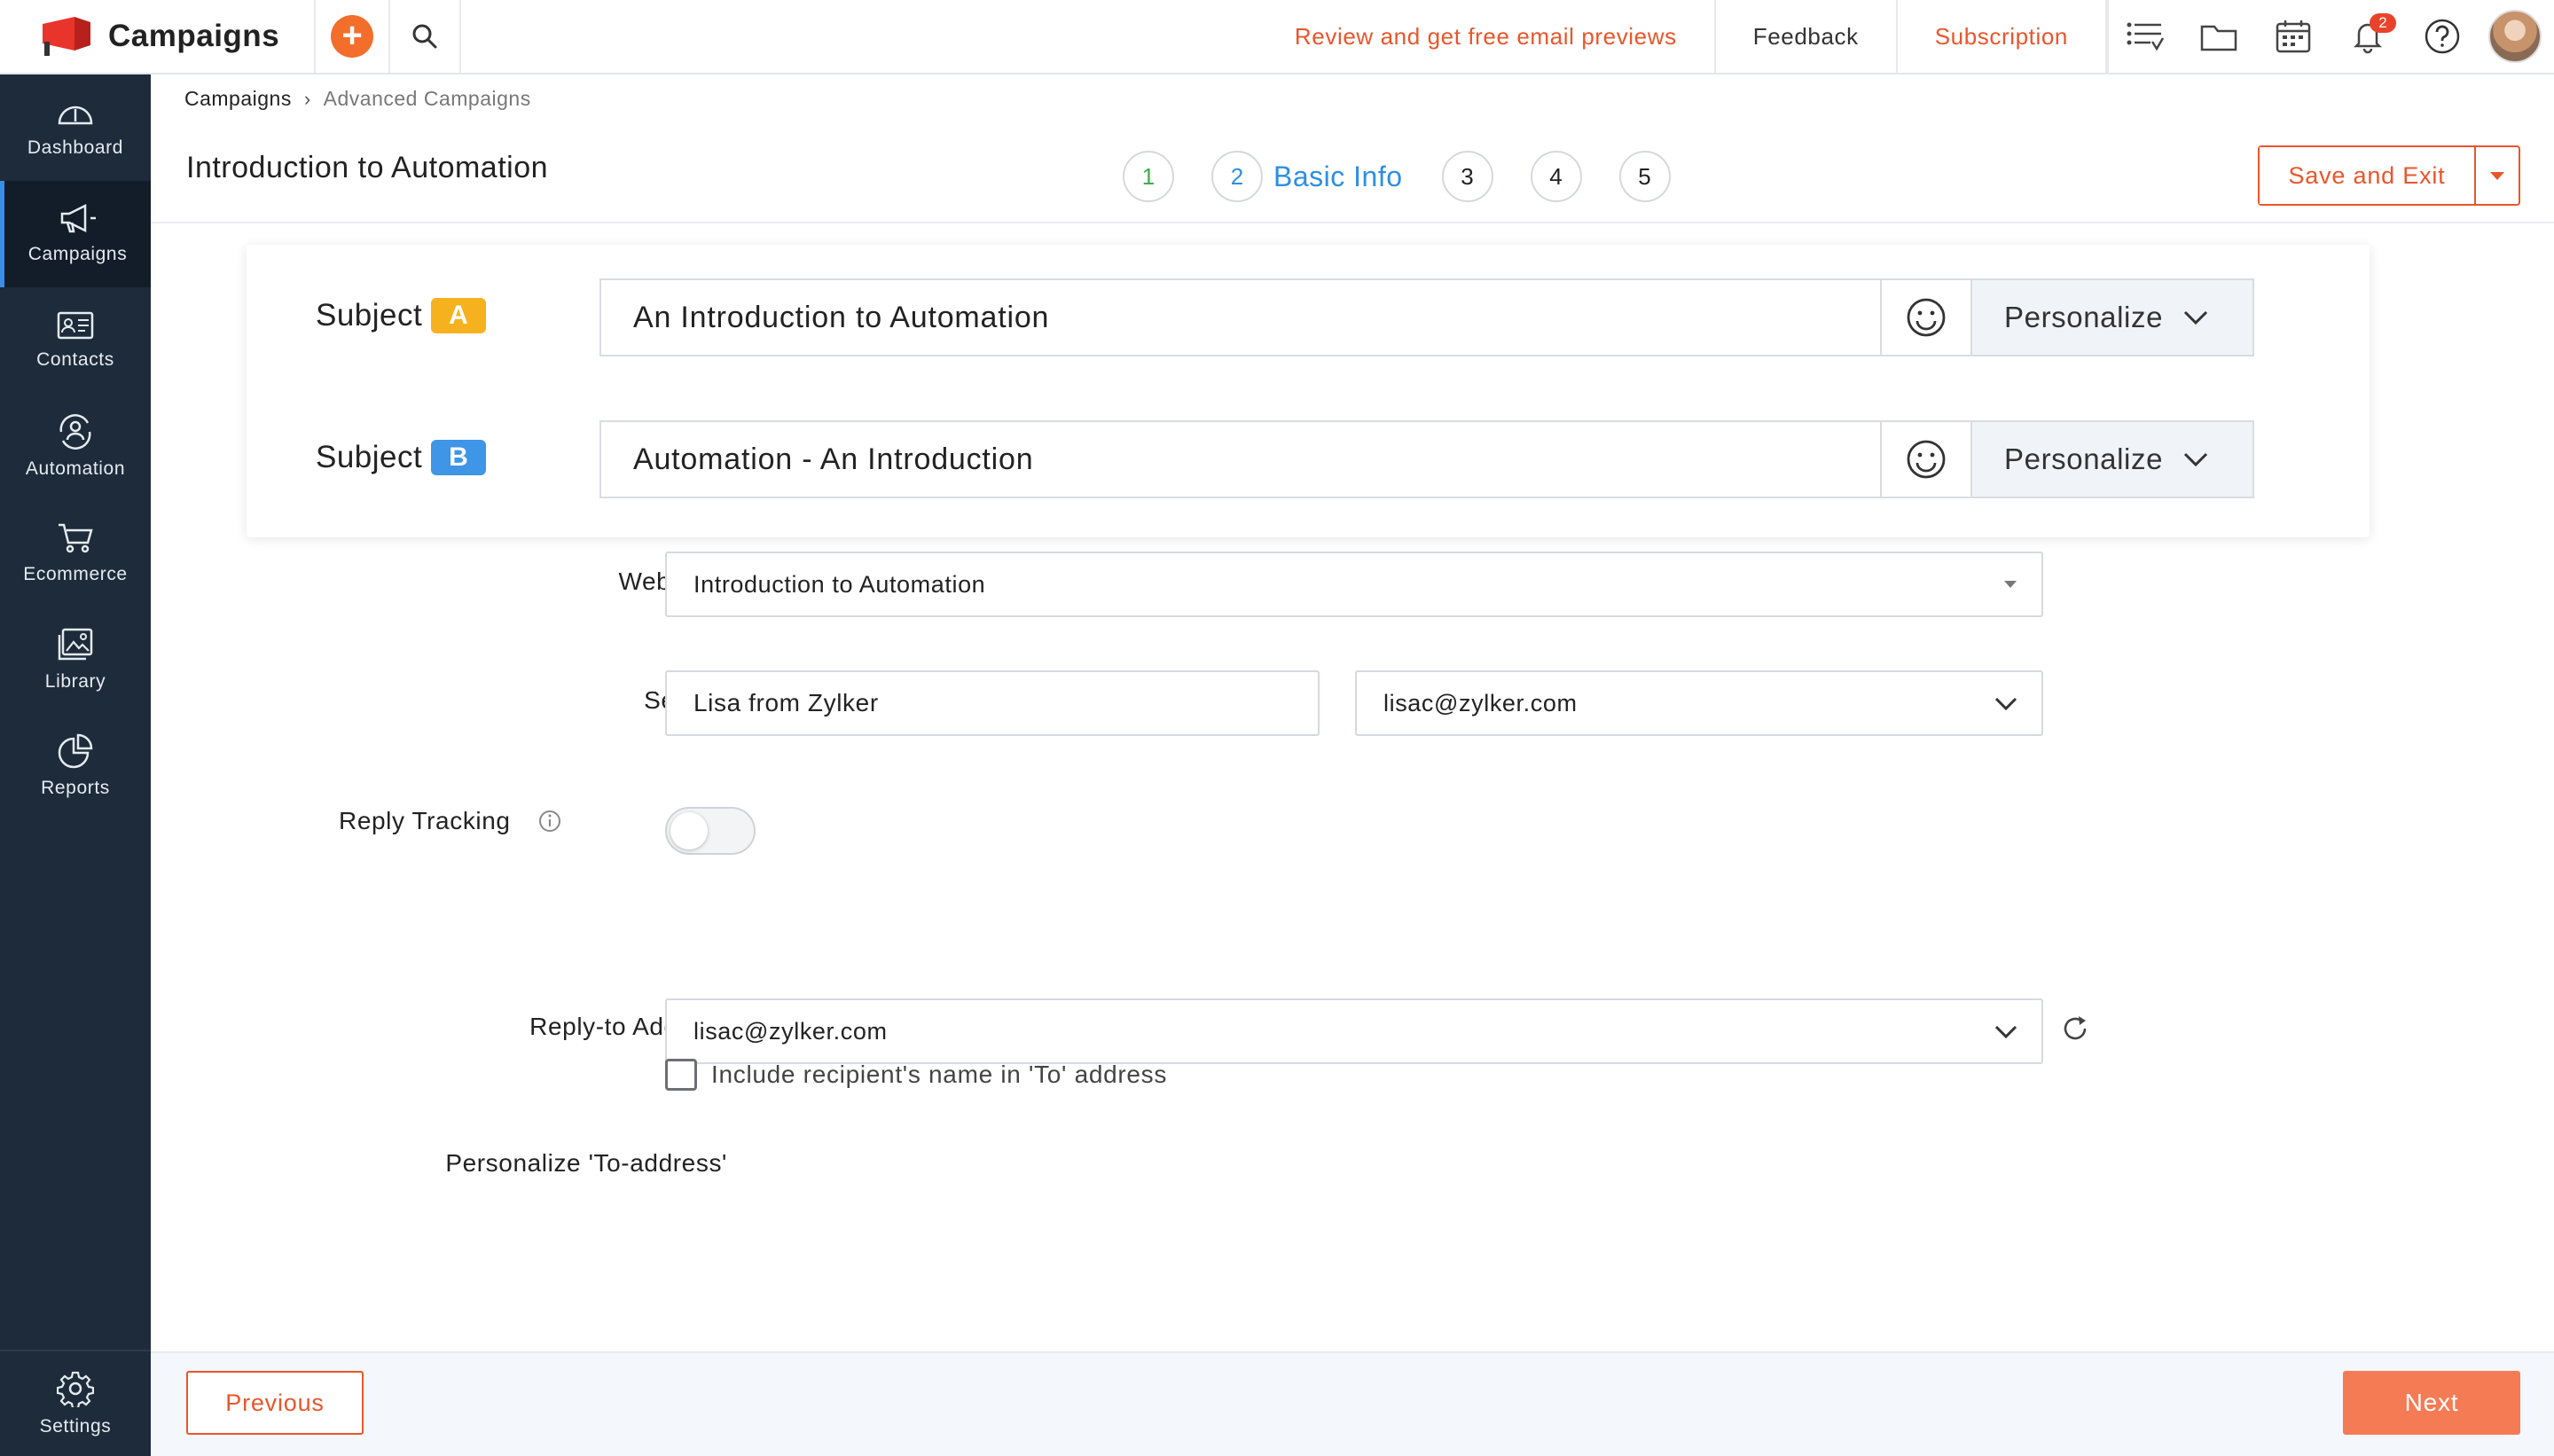 The height and width of the screenshot is (1456, 2554). Describe the element at coordinates (238, 99) in the screenshot. I see `breadcrumb-campaigns: Campaigns` at that location.